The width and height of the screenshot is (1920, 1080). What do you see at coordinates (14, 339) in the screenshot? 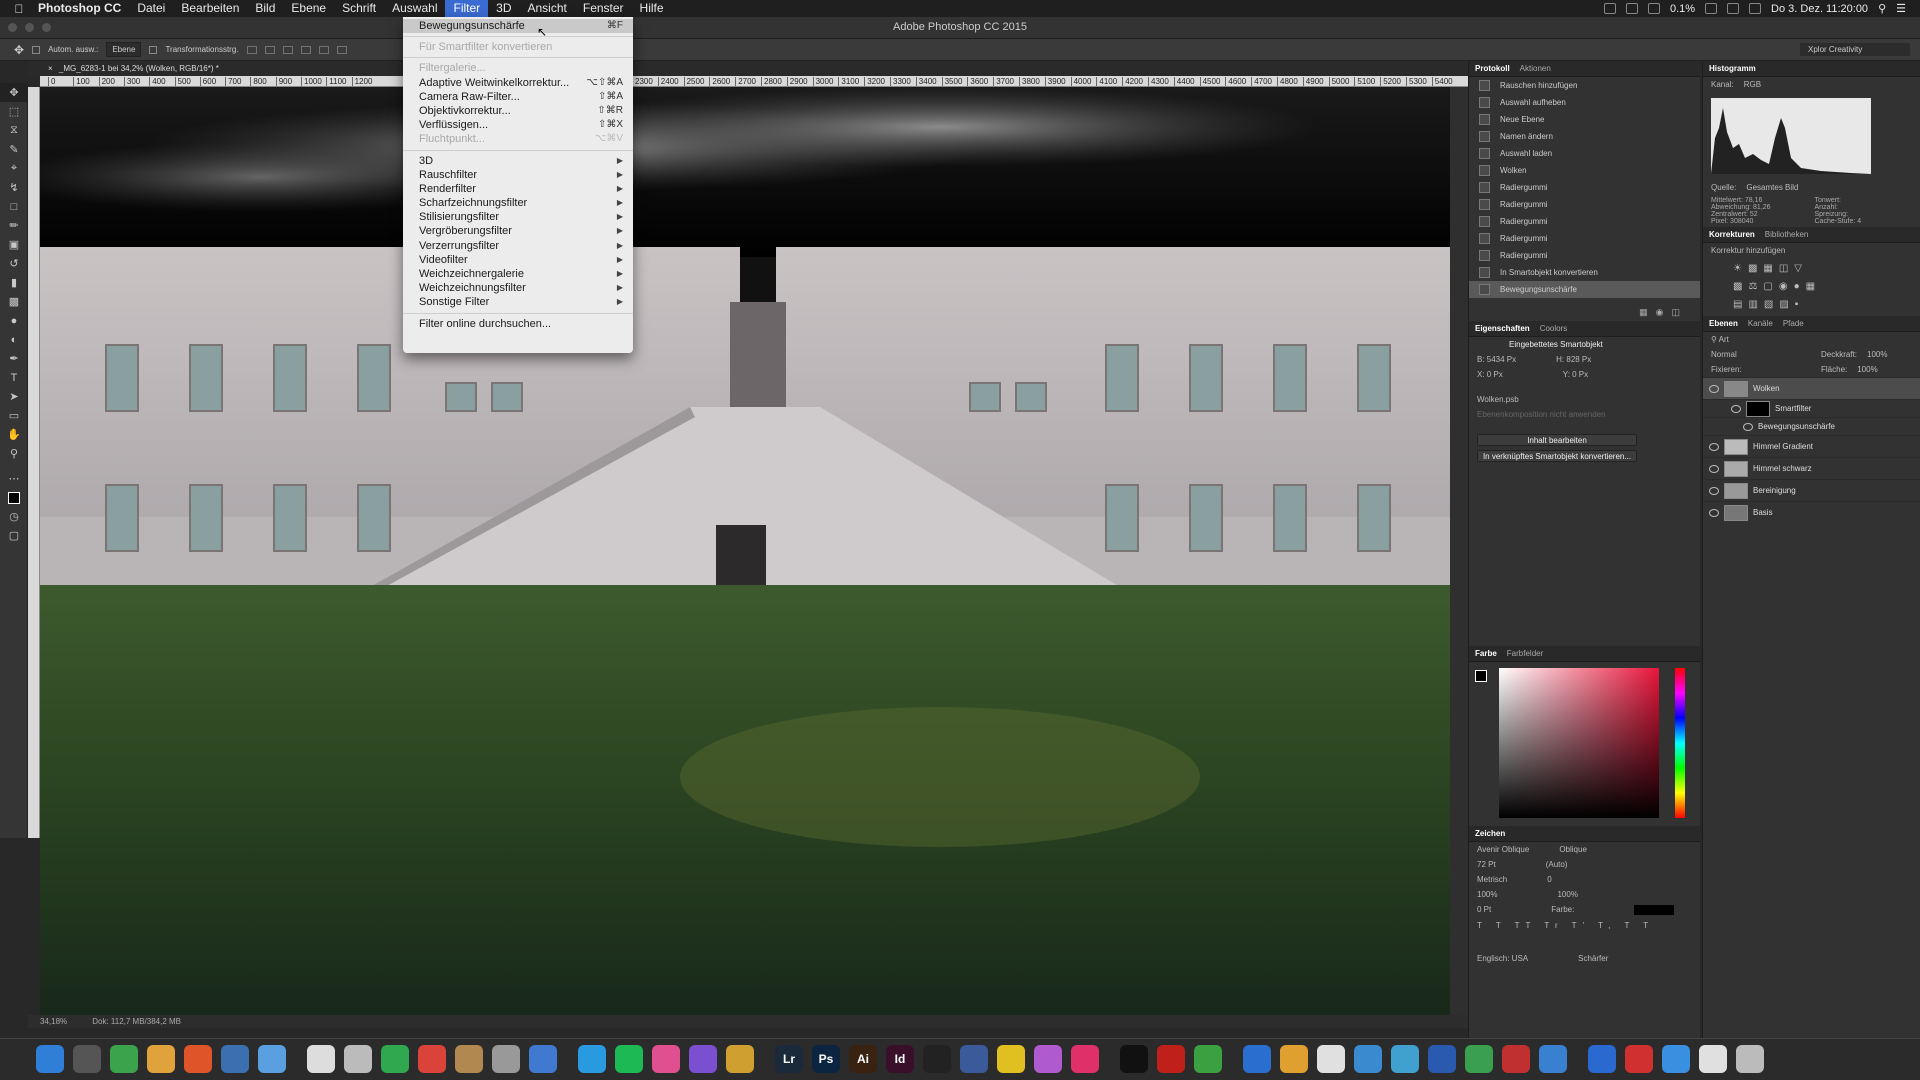
I see `dodge-tool-icon: ◐` at bounding box center [14, 339].